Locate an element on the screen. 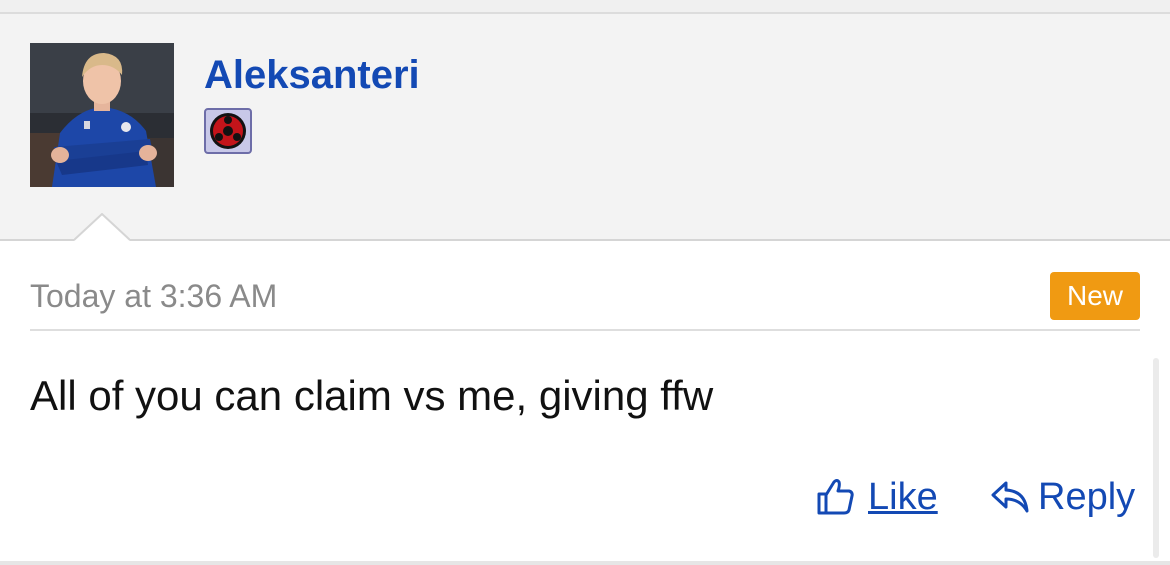 This screenshot has width=1170, height=565. meta-divider is located at coordinates (585, 330).